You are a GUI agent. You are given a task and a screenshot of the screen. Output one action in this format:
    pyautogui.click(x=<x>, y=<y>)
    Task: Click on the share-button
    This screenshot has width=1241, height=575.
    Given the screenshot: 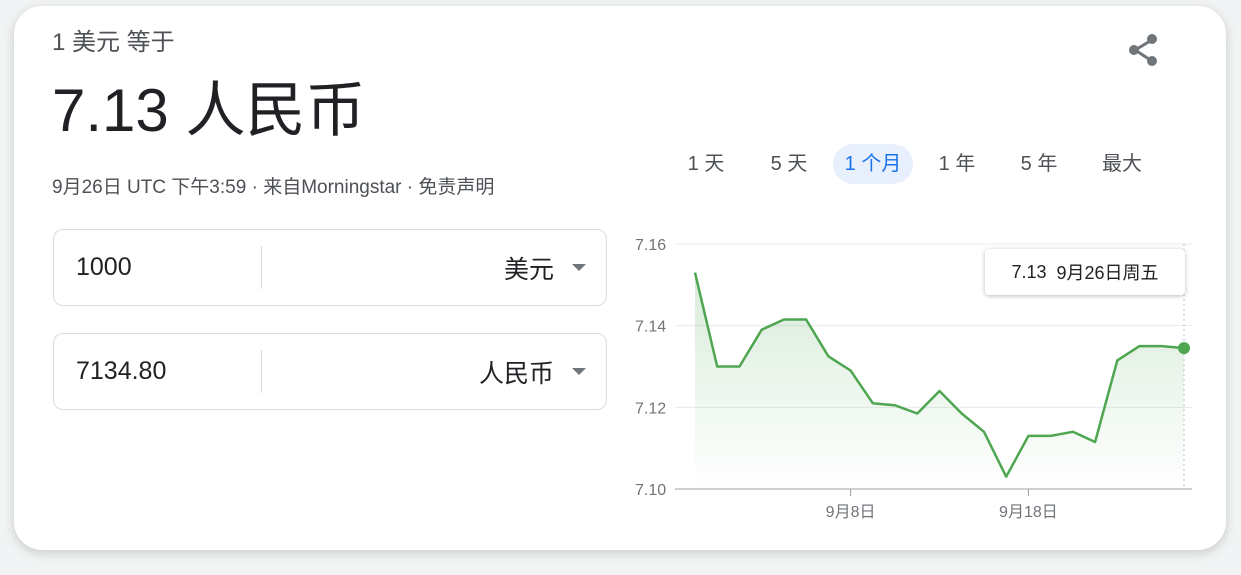 What is the action you would take?
    pyautogui.click(x=1144, y=50)
    